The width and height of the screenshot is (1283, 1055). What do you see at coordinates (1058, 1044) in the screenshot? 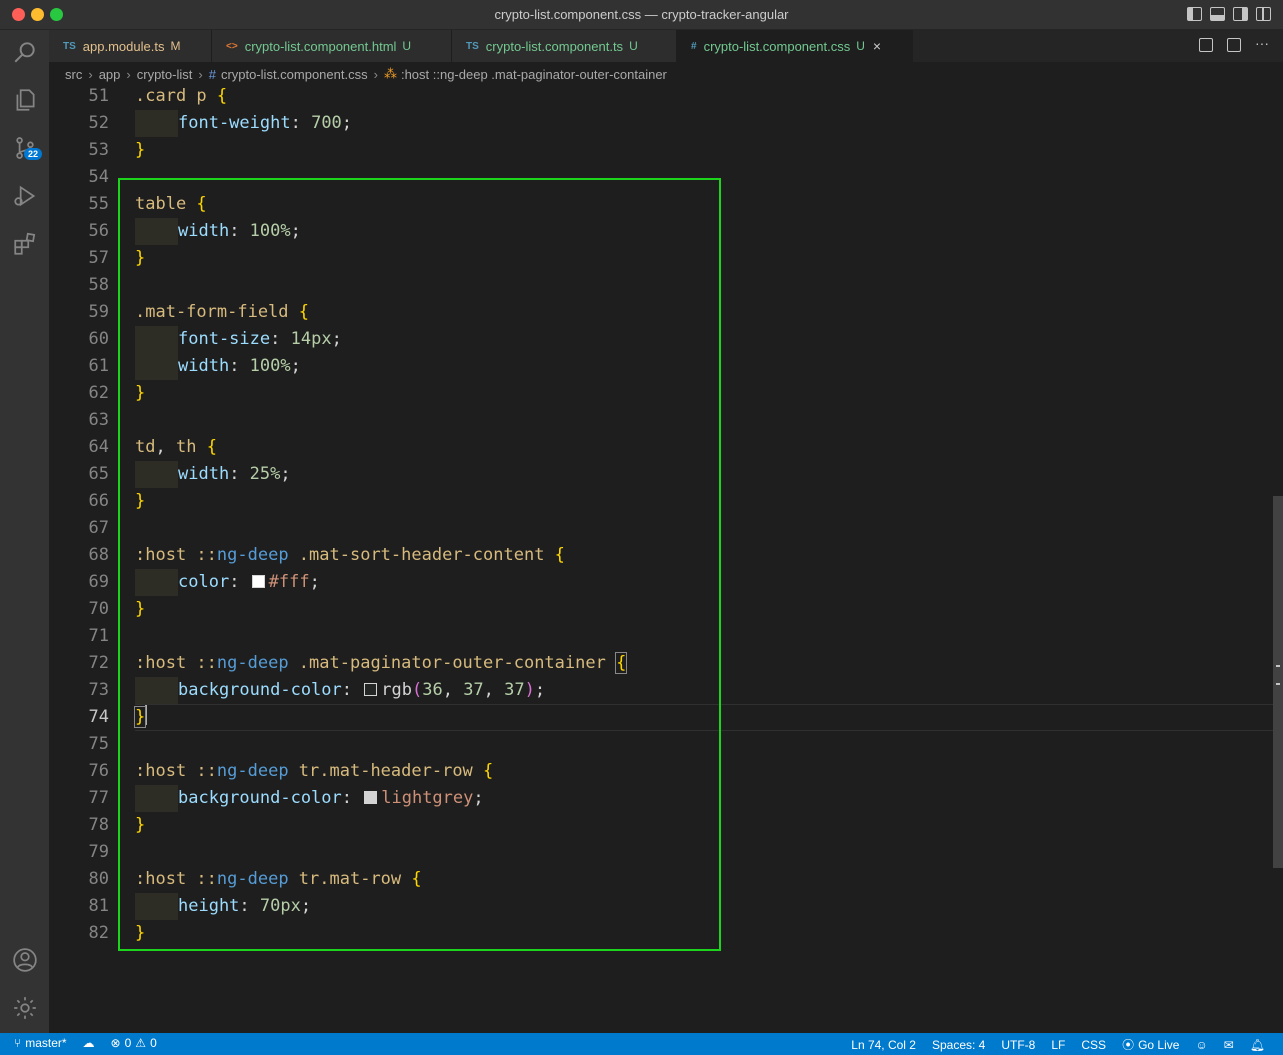
I see `end-of-line: LF` at bounding box center [1058, 1044].